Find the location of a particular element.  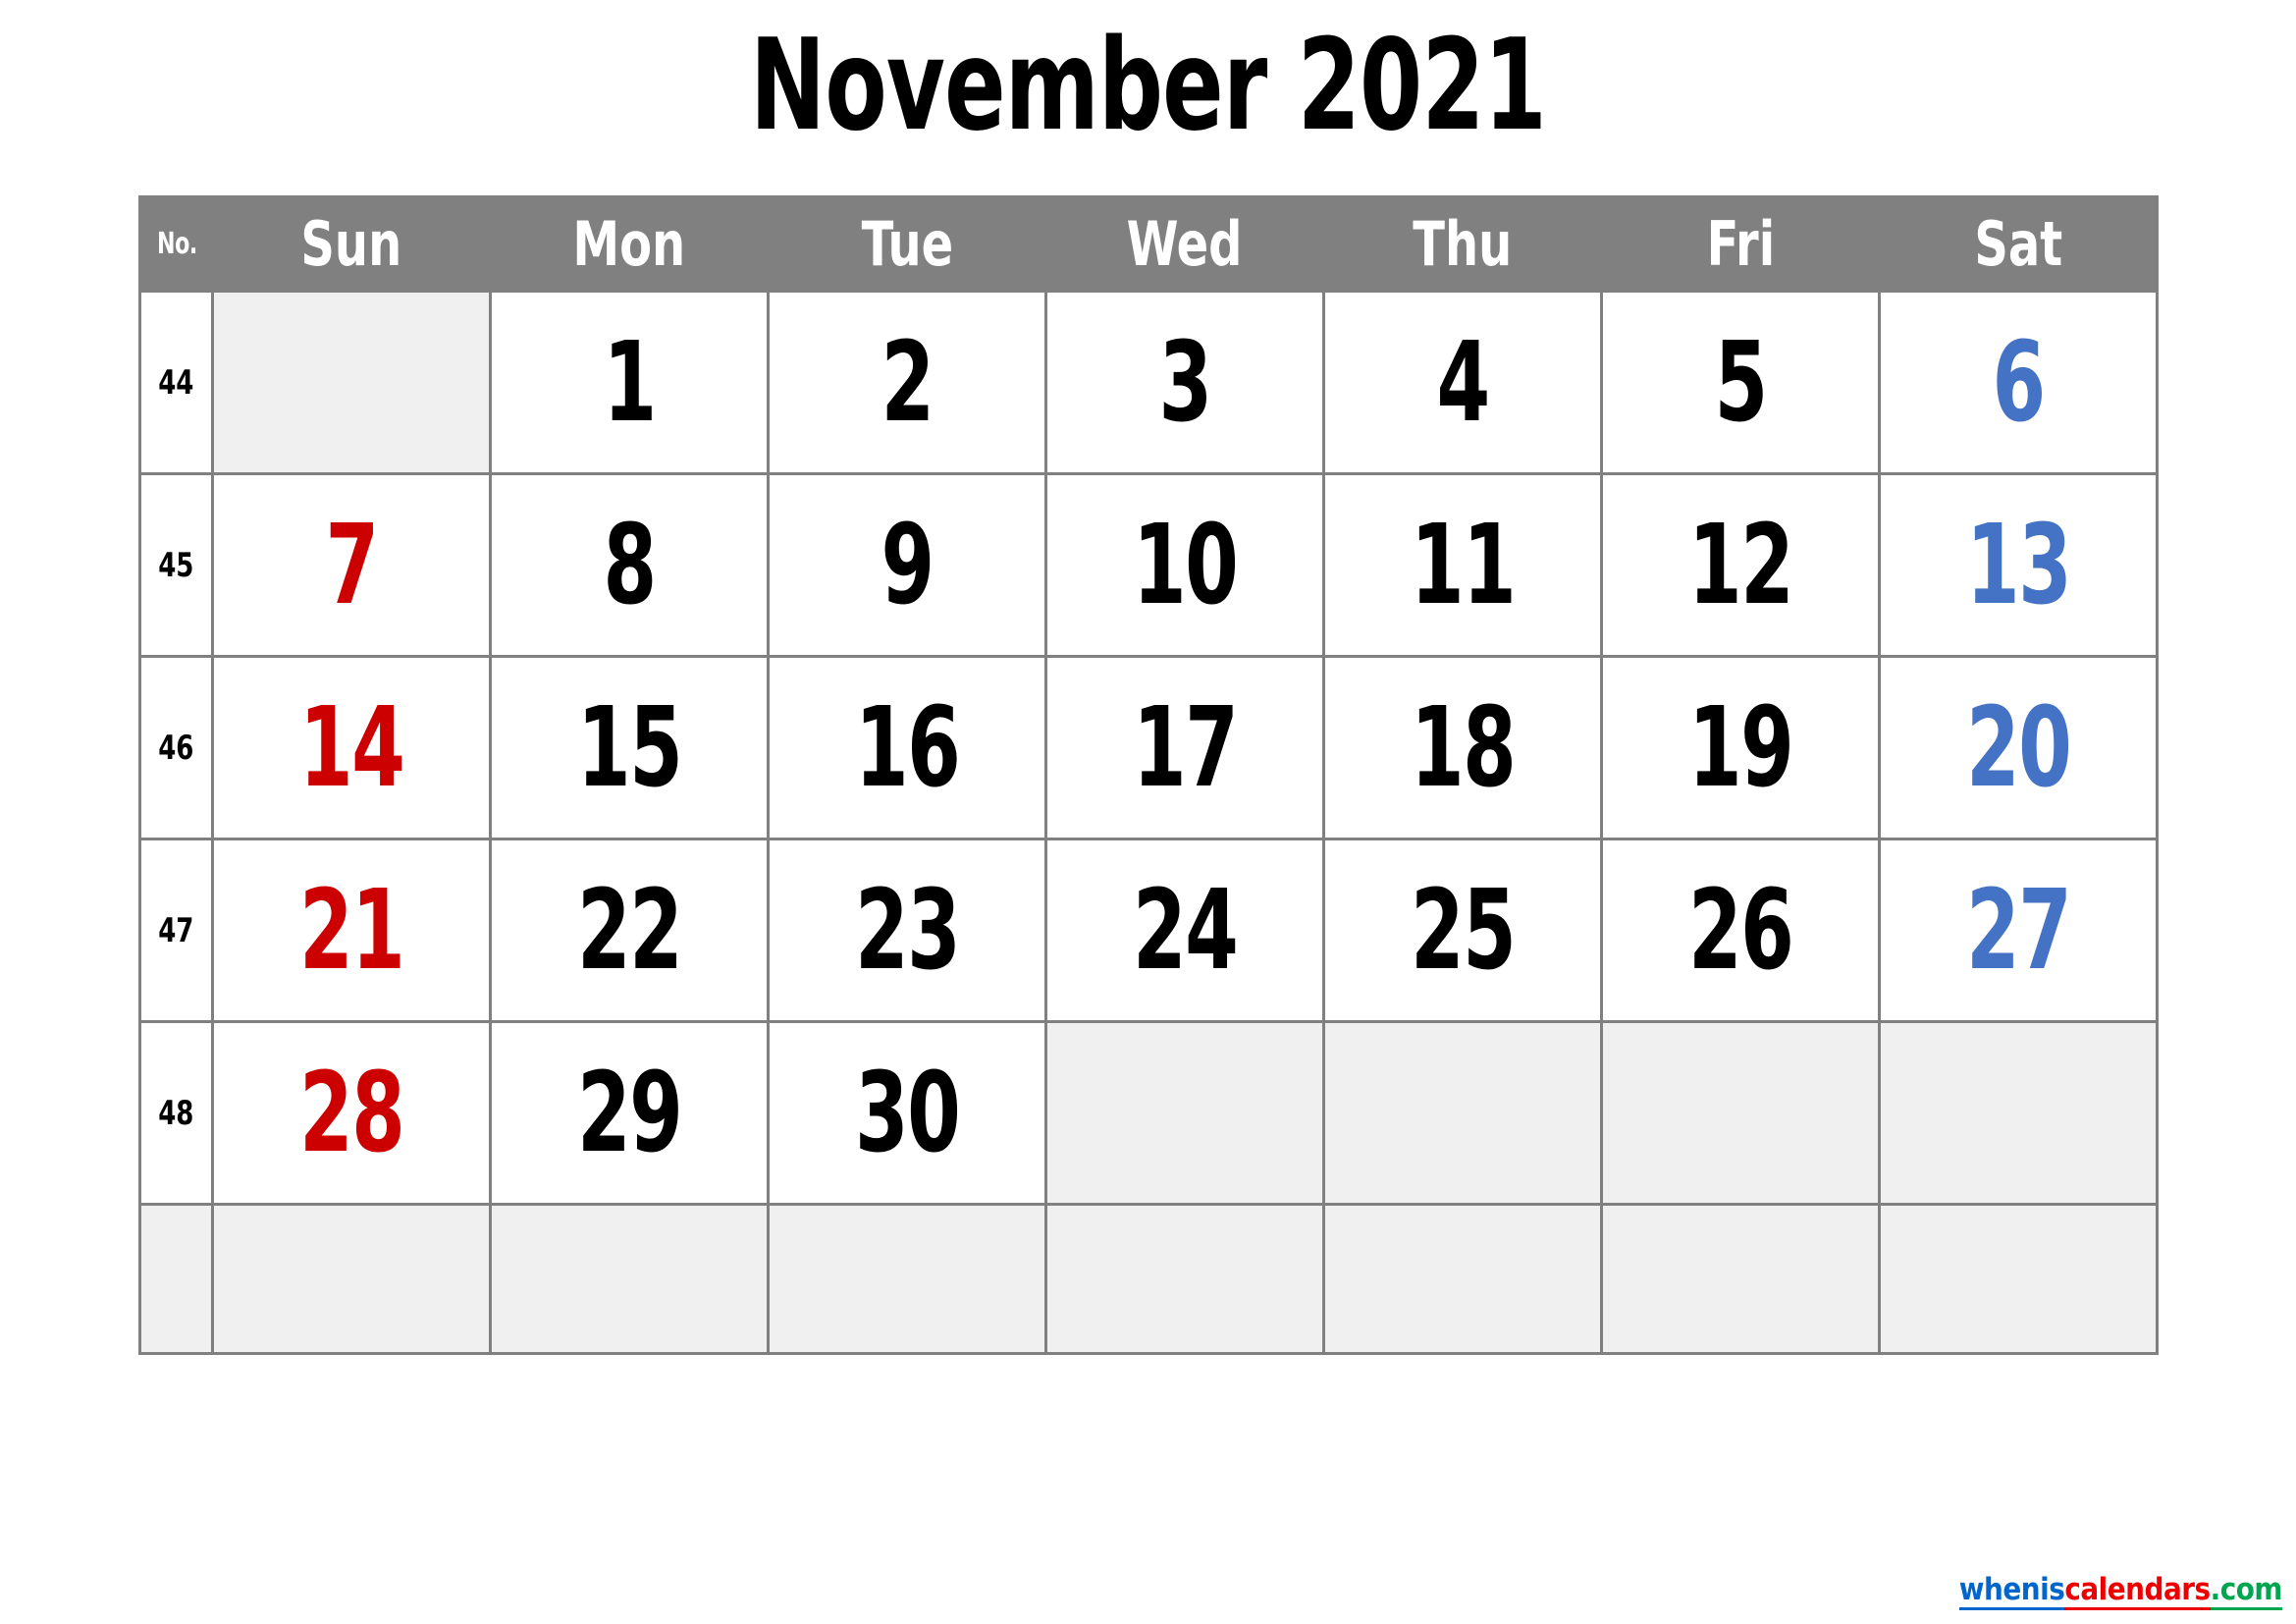

calendar-day-cell-wed: 17 is located at coordinates (1184, 747).